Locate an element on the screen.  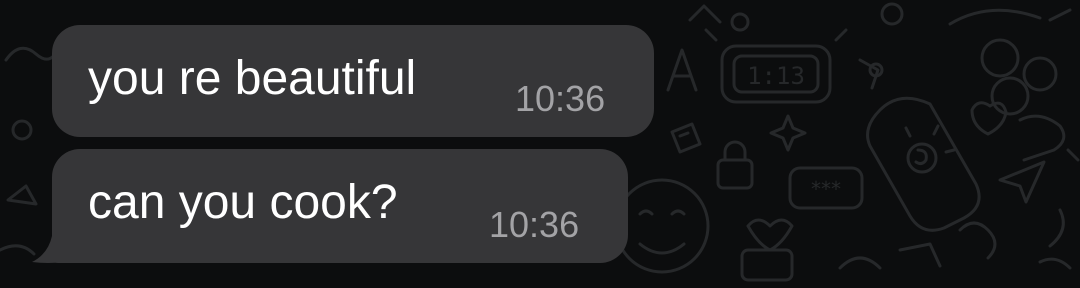
svg-text: 1:13 is located at coordinates (776, 76).